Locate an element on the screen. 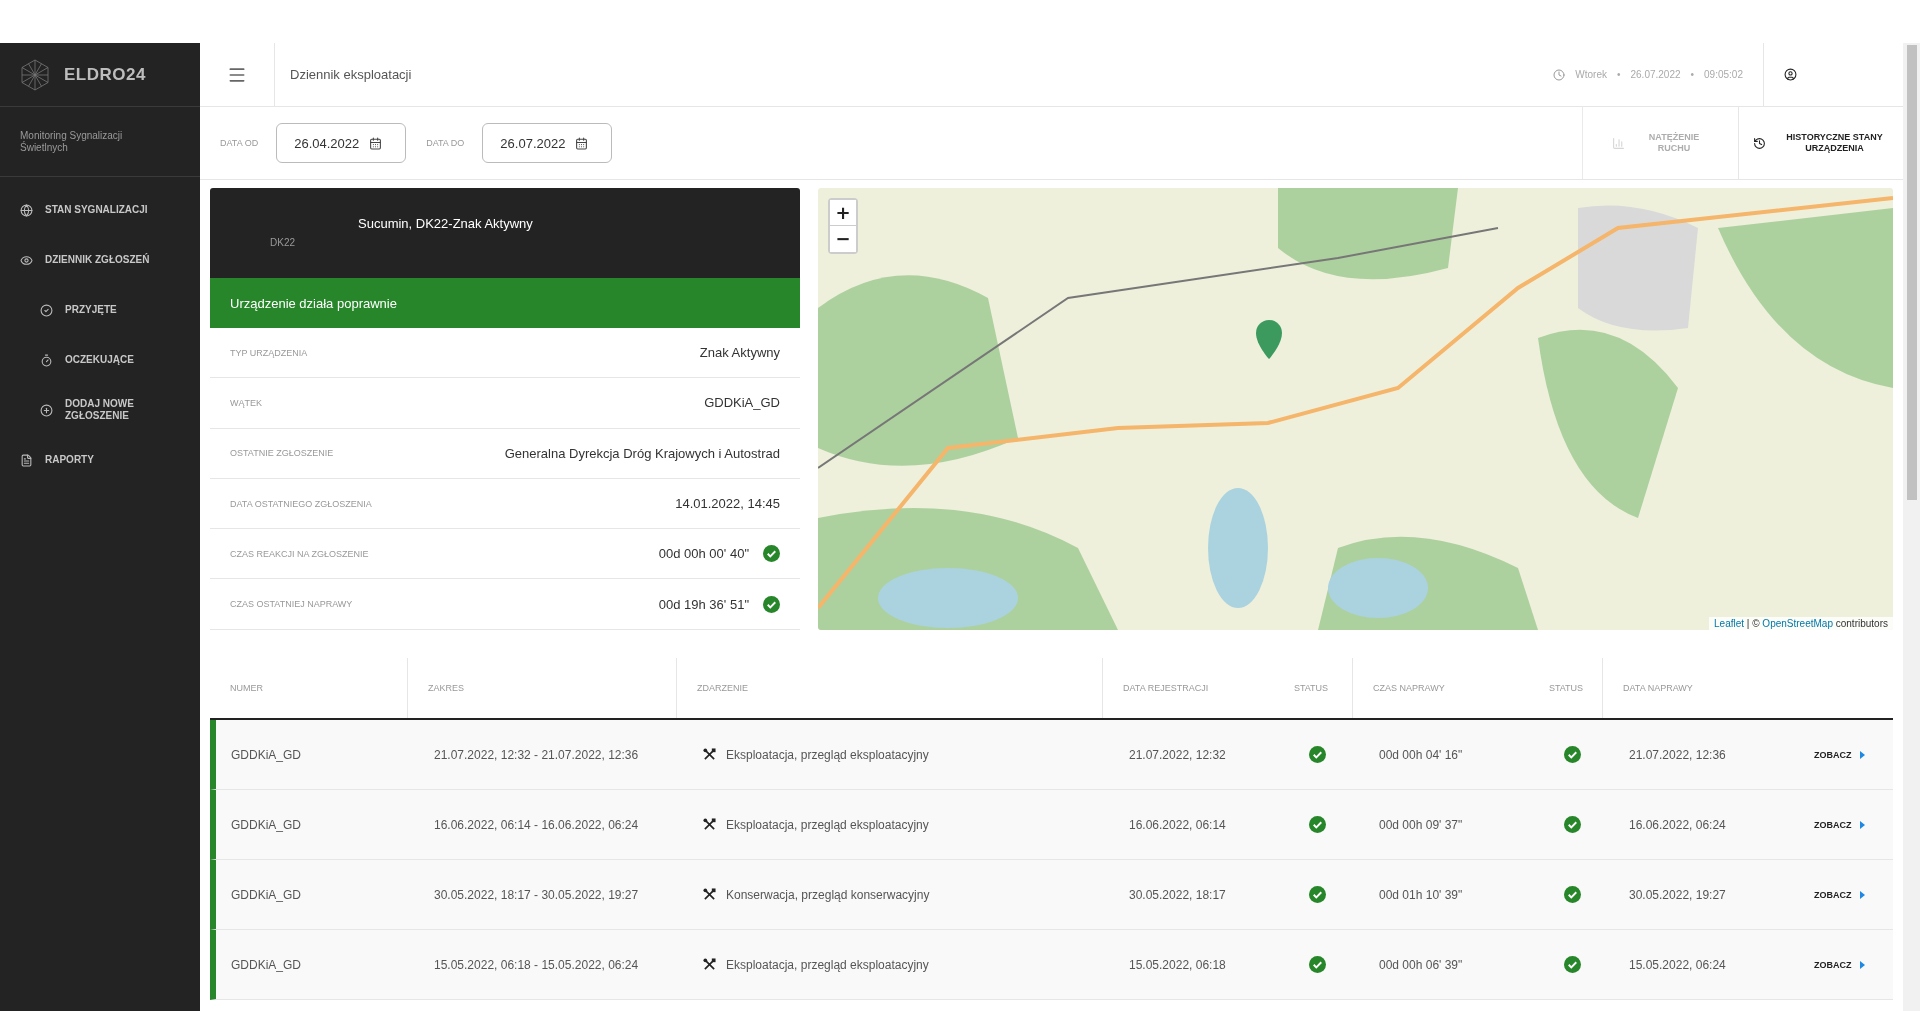  hexagon-logo-icon is located at coordinates (35, 74).